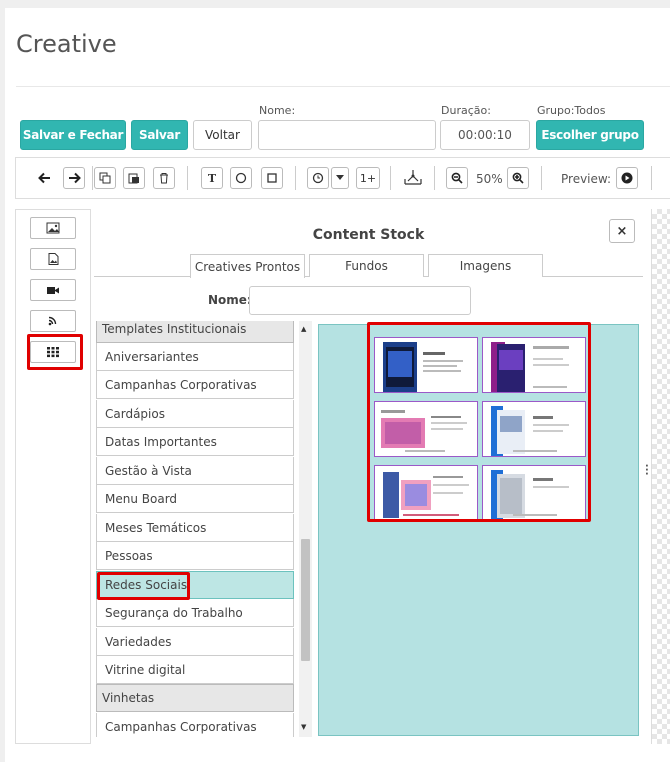  Describe the element at coordinates (53, 228) in the screenshot. I see `image-icon` at that location.